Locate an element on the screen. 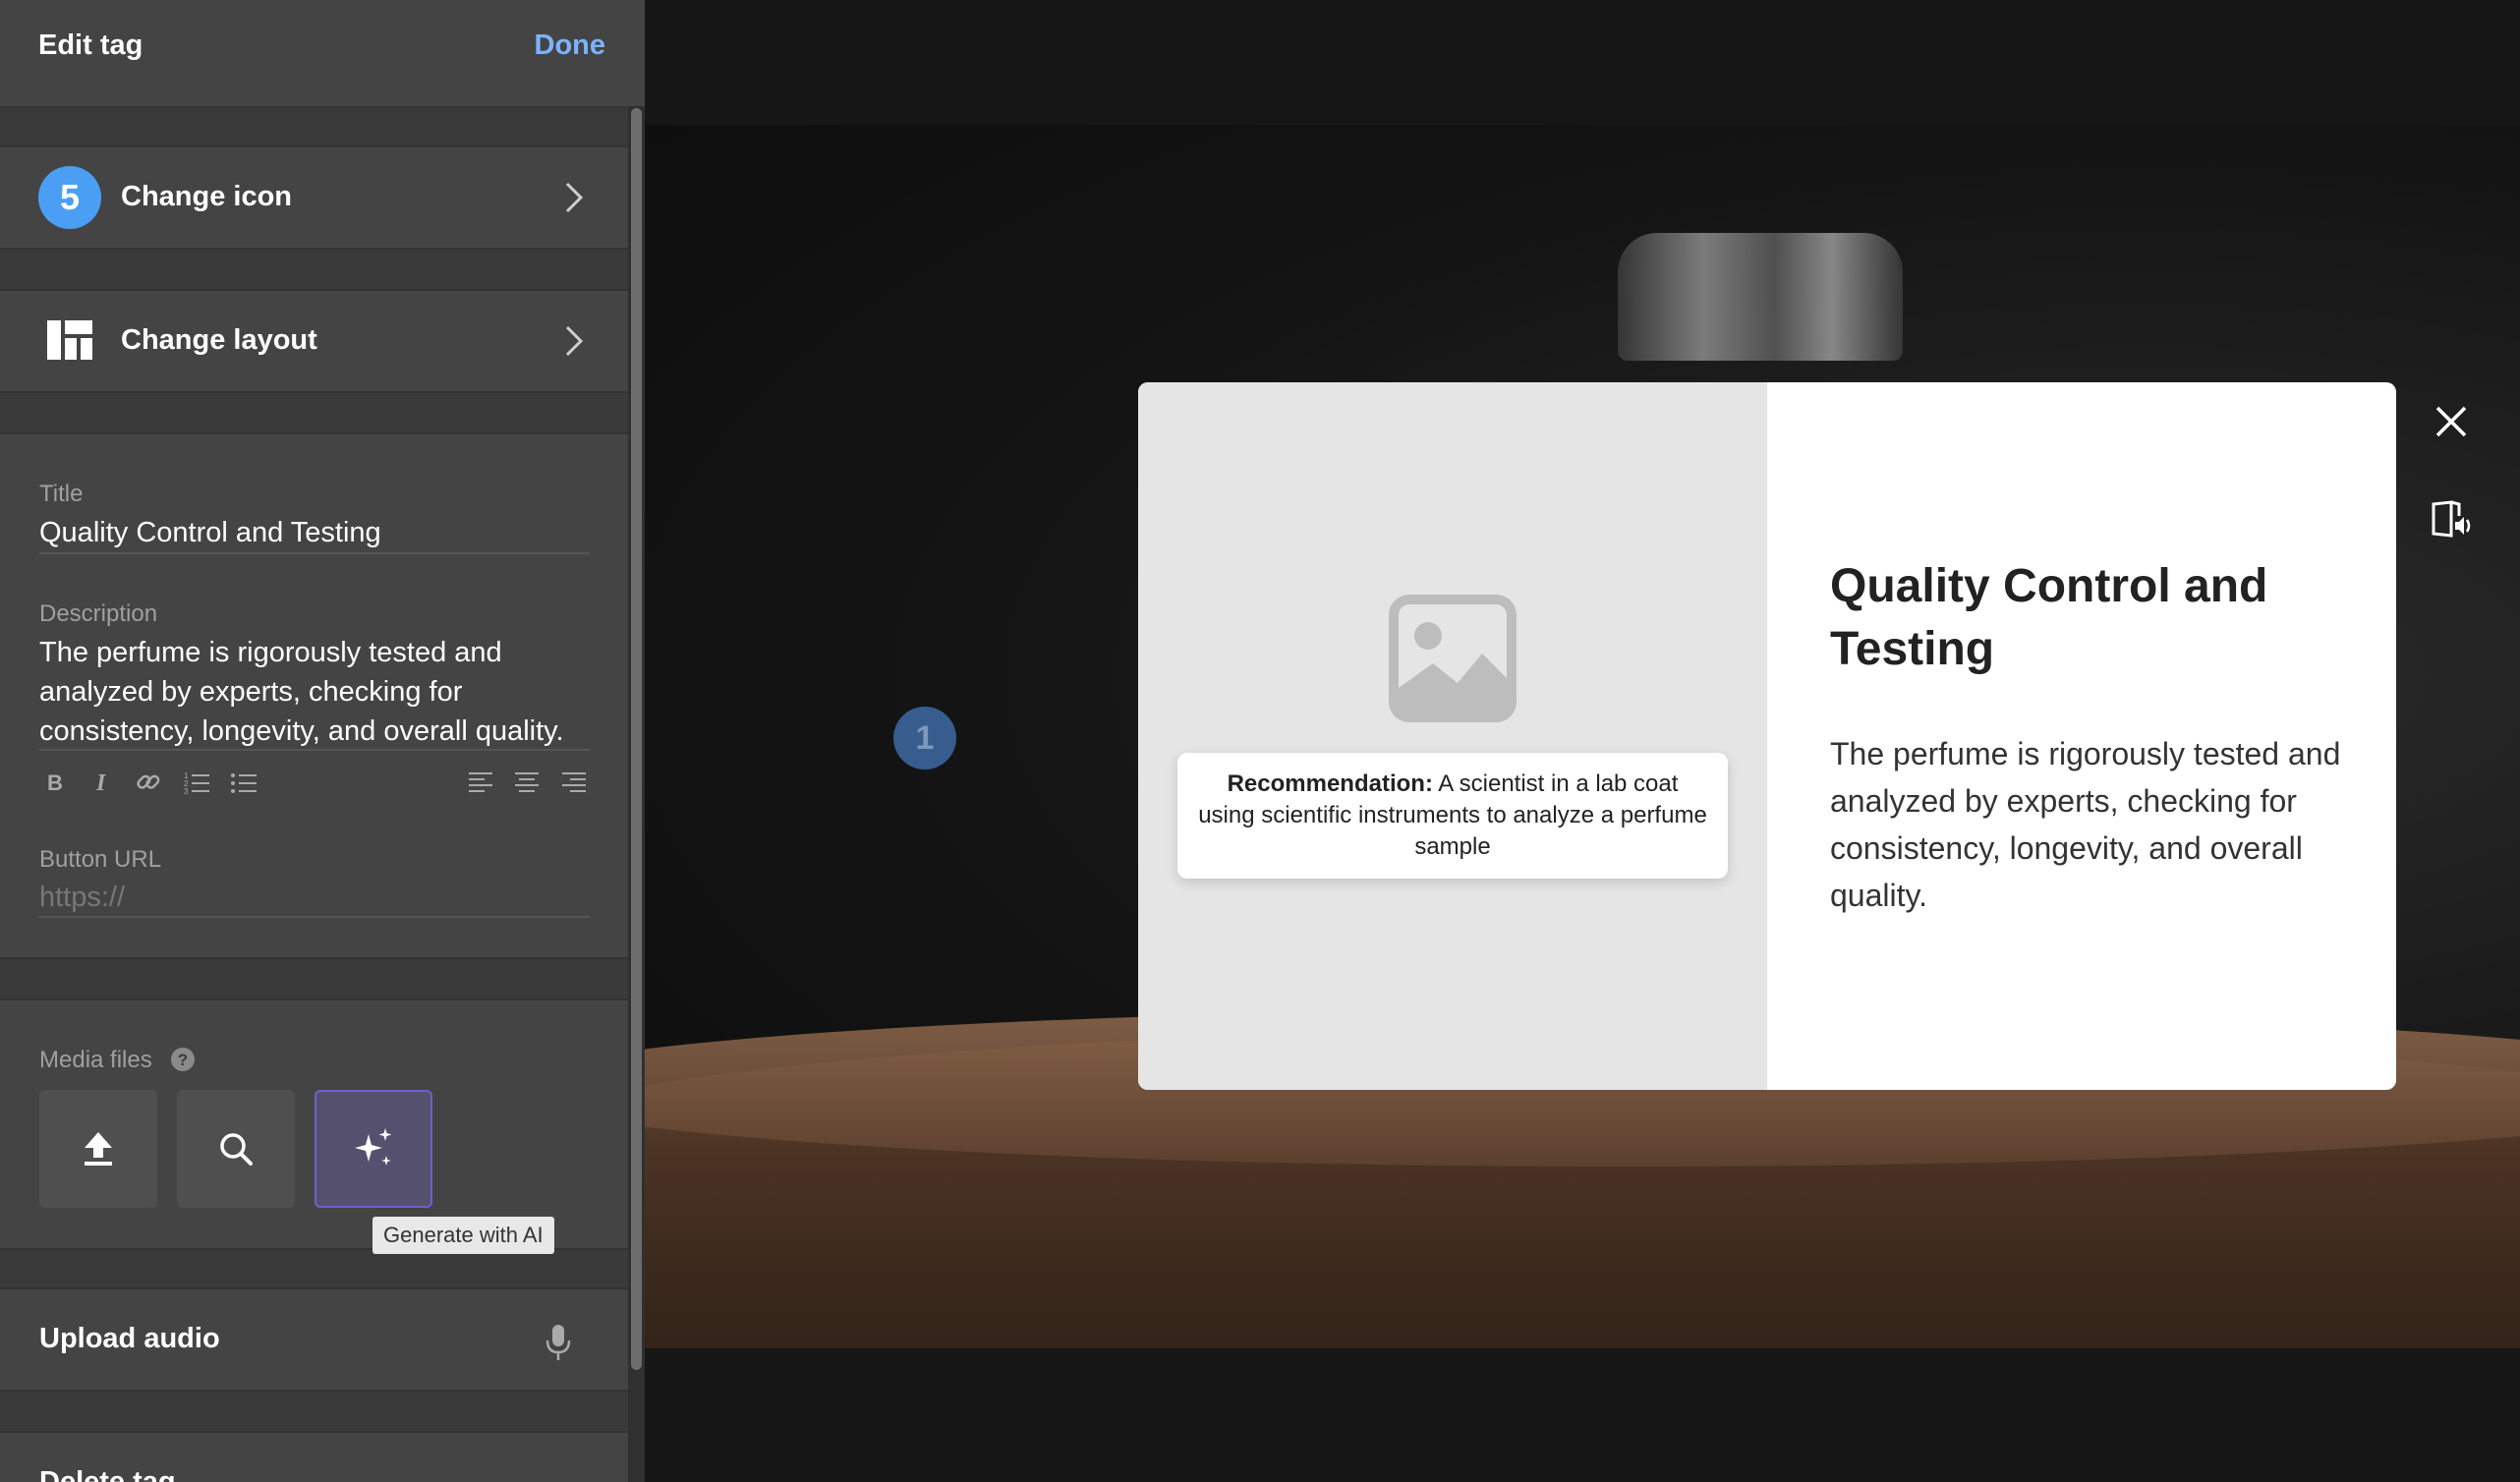  help-icon: ? is located at coordinates (183, 1059).